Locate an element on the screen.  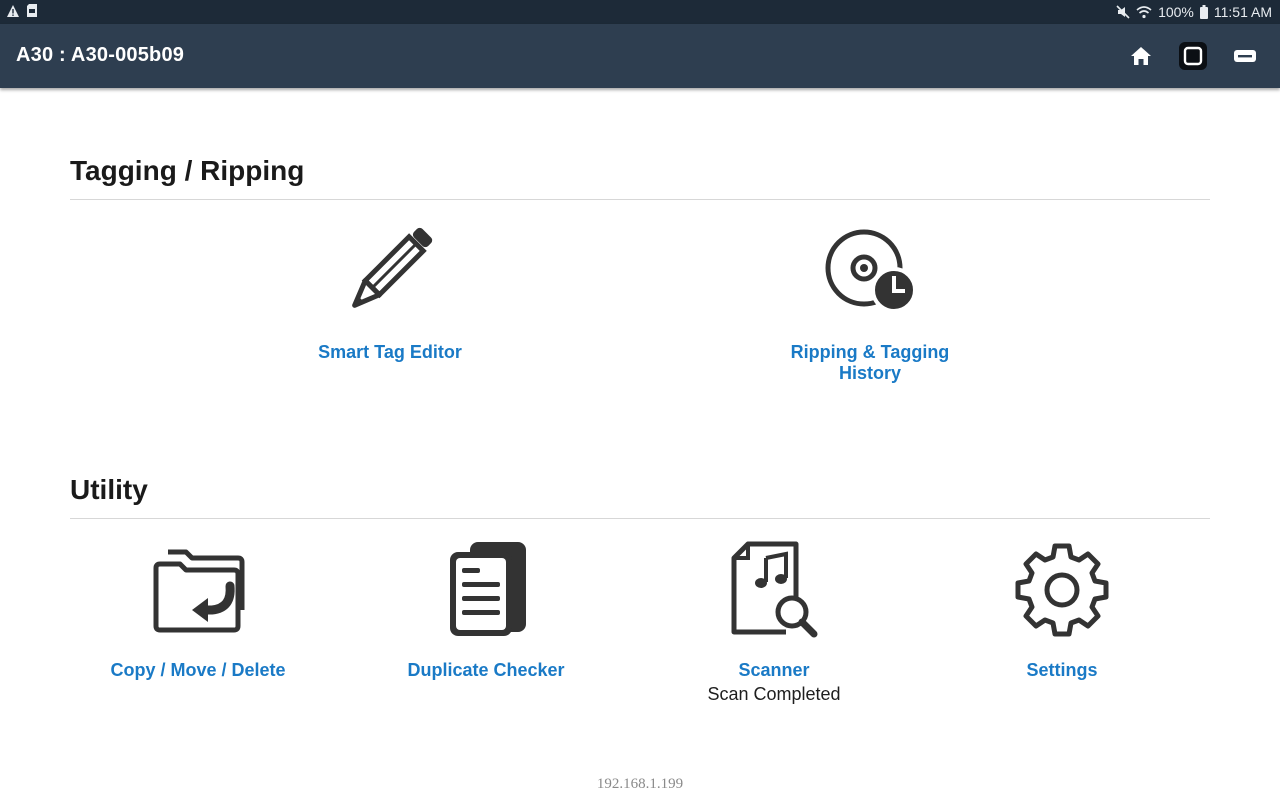
folder-move-icon is located at coordinates (199, 591).